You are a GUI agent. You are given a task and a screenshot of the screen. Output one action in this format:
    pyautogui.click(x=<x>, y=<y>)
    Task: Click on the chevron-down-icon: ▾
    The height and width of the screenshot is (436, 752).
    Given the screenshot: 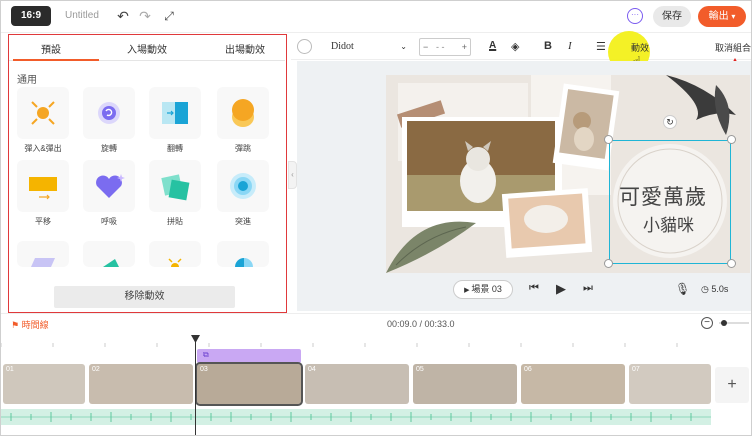 What is the action you would take?
    pyautogui.click(x=733, y=16)
    